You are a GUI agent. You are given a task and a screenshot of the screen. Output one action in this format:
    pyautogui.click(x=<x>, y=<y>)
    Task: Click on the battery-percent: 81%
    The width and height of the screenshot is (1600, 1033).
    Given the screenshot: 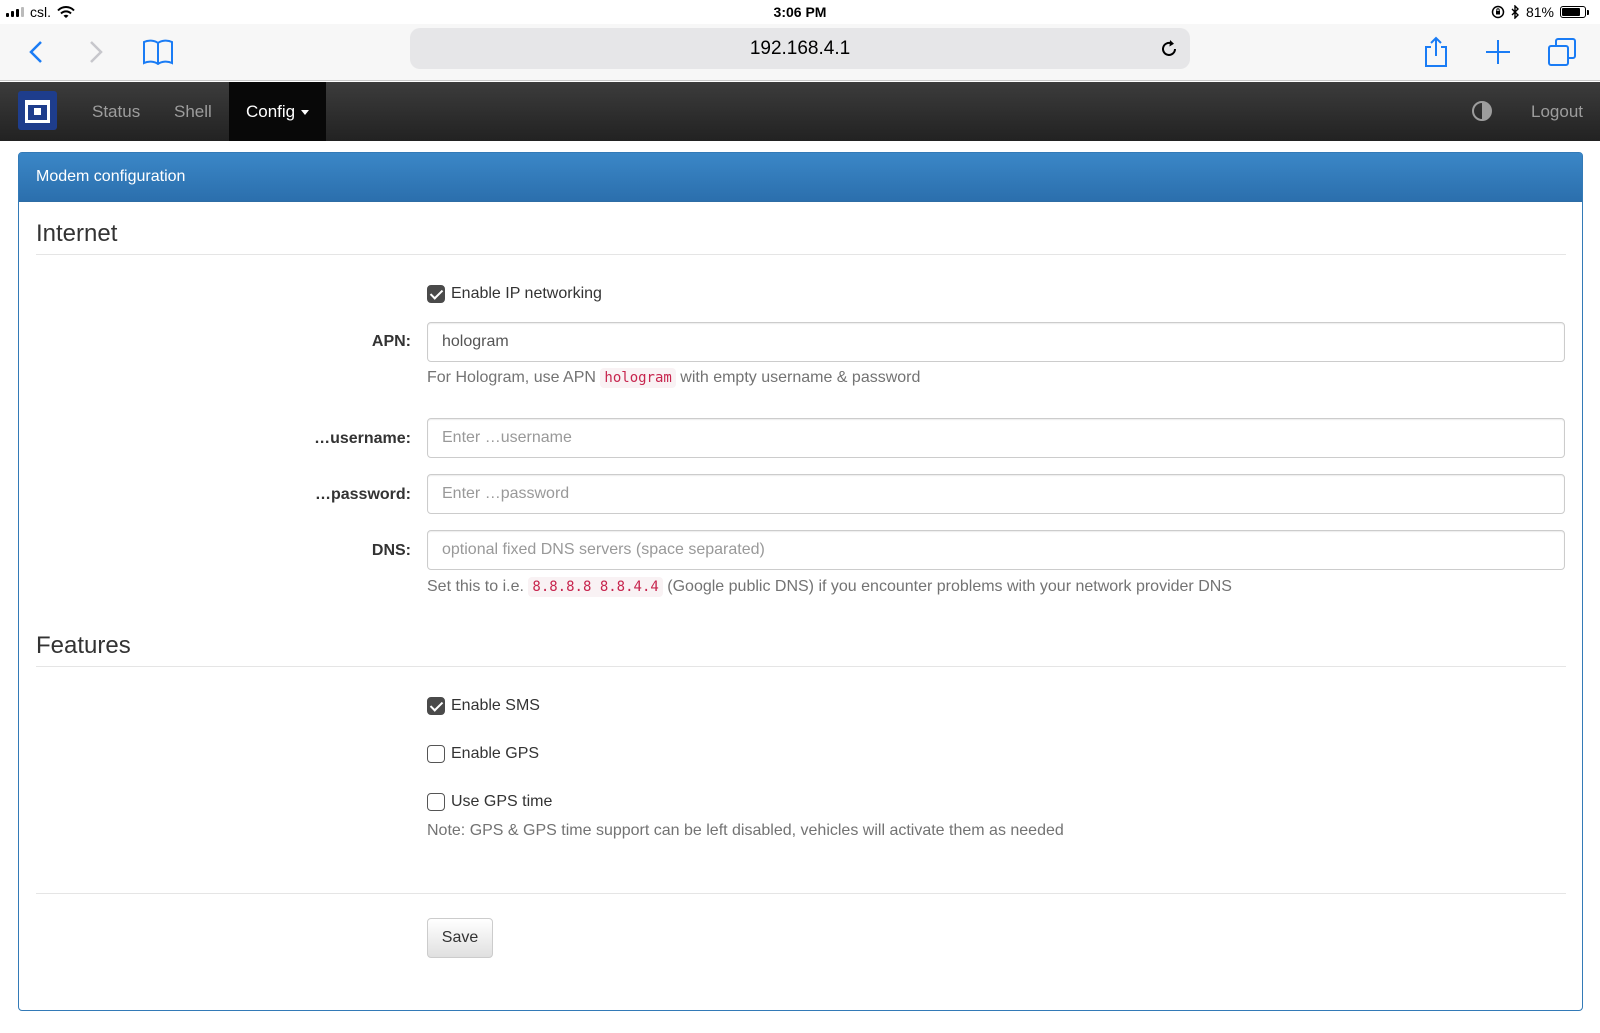 What is the action you would take?
    pyautogui.click(x=1539, y=12)
    